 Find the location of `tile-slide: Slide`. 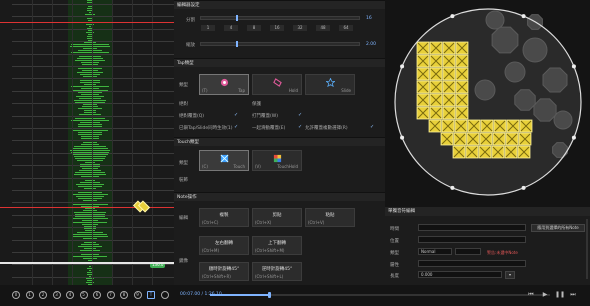

tile-slide: Slide is located at coordinates (330, 84).